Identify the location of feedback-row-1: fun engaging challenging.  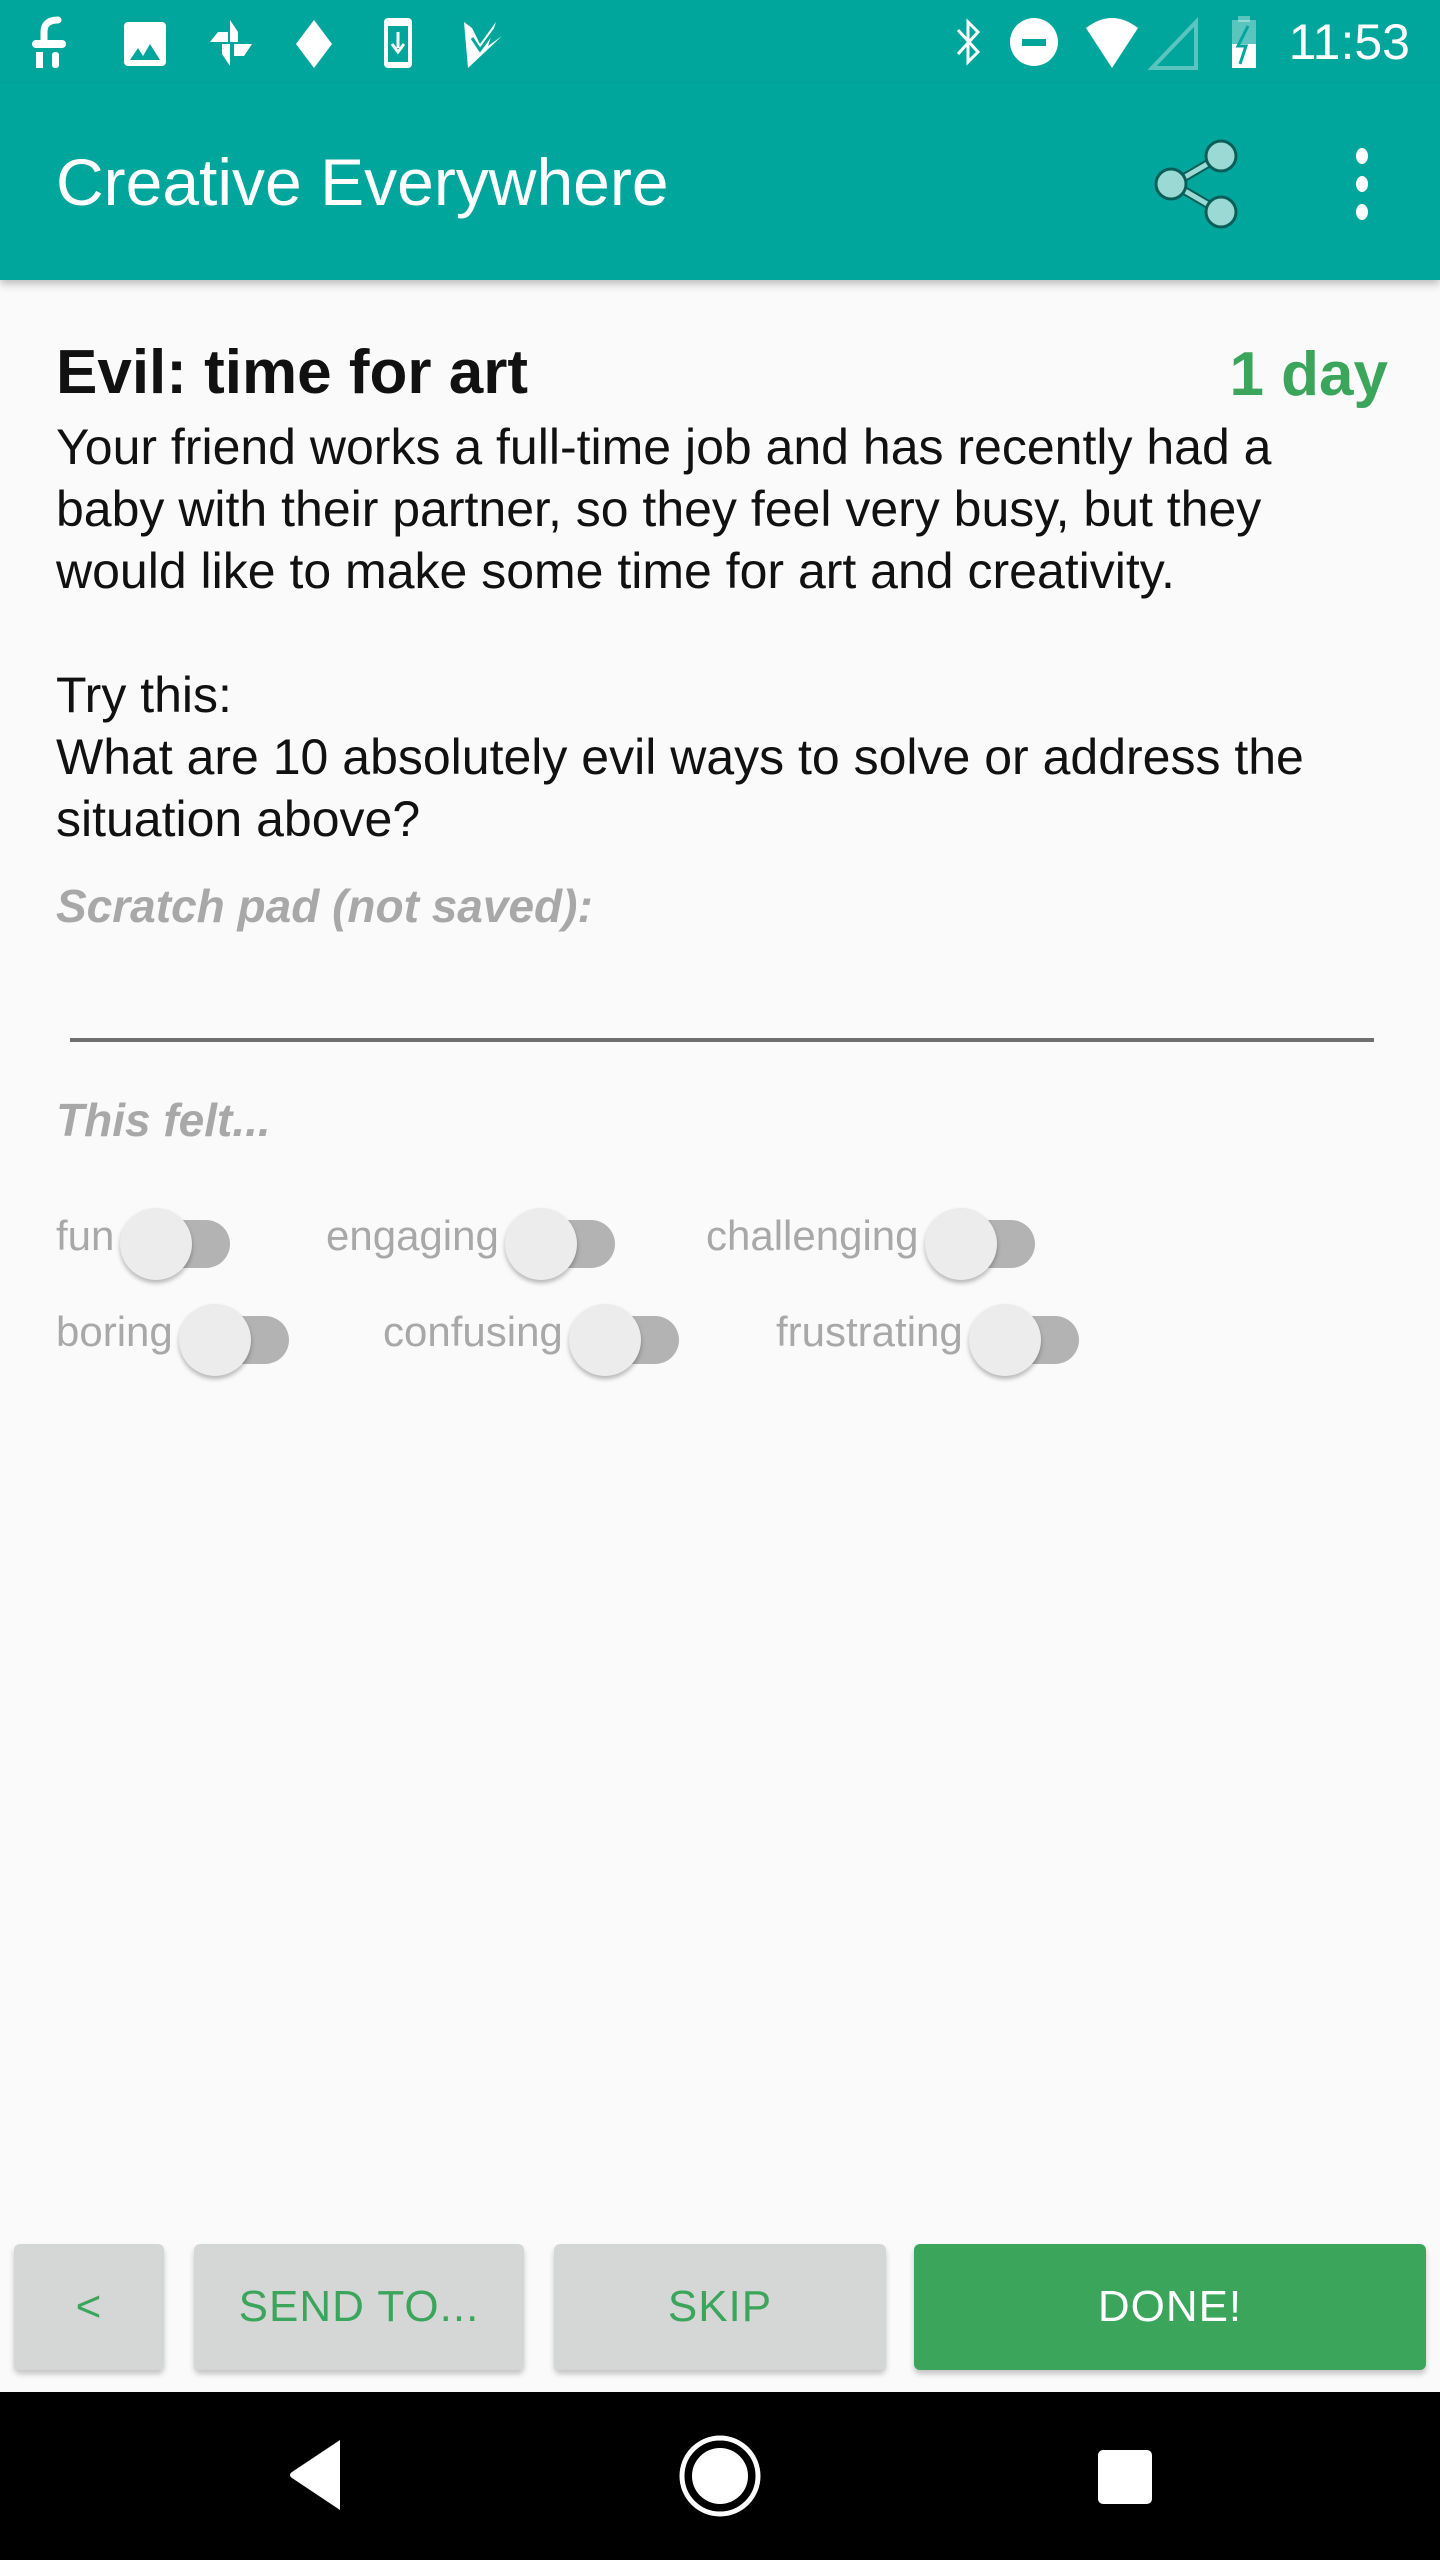
(721, 1236).